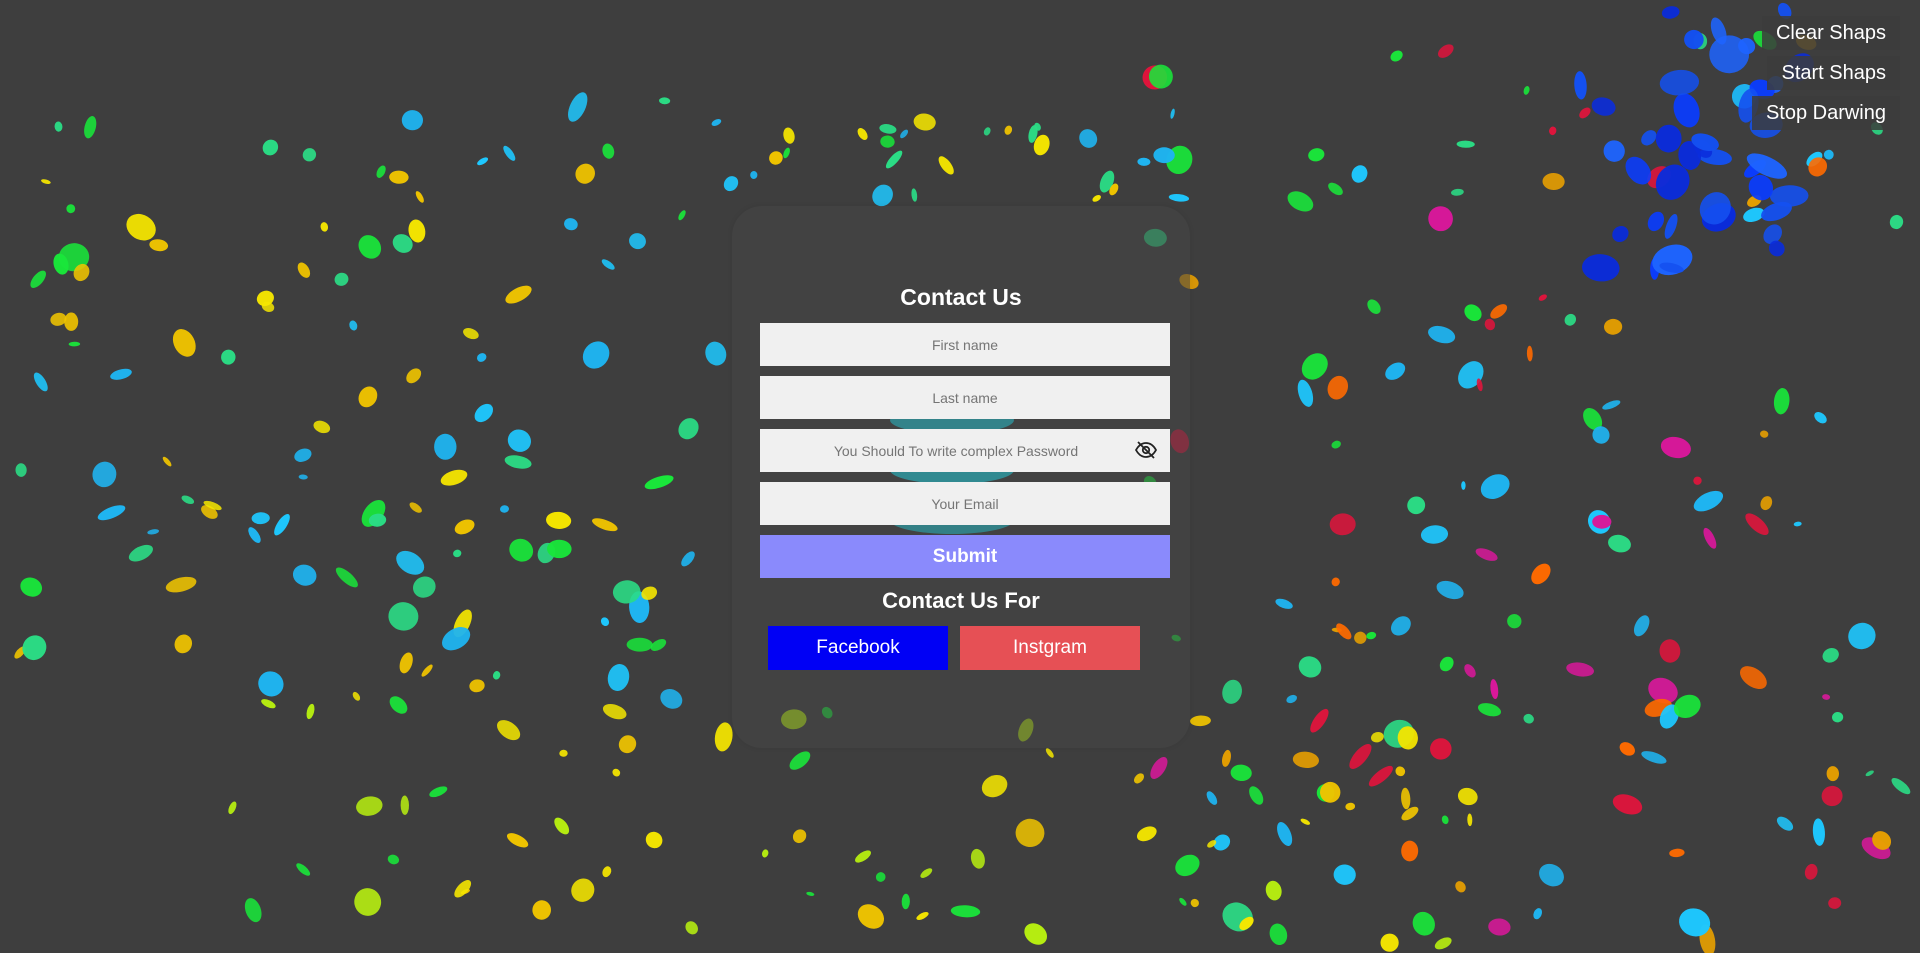 The width and height of the screenshot is (1920, 953). Describe the element at coordinates (1146, 450) in the screenshot. I see `eye-slash-icon` at that location.